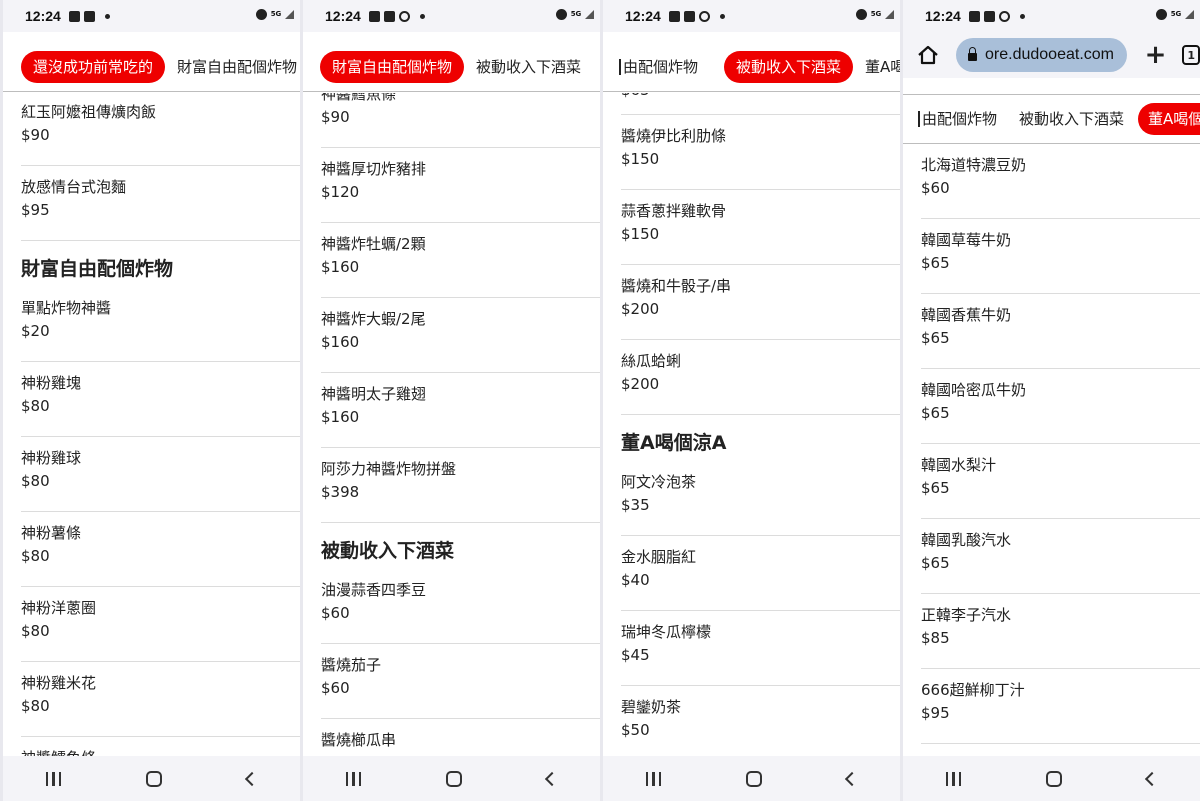  Describe the element at coordinates (89, 112) in the screenshot. I see `item-name: 紅玉阿嬤祖傳爌肉飯` at that location.